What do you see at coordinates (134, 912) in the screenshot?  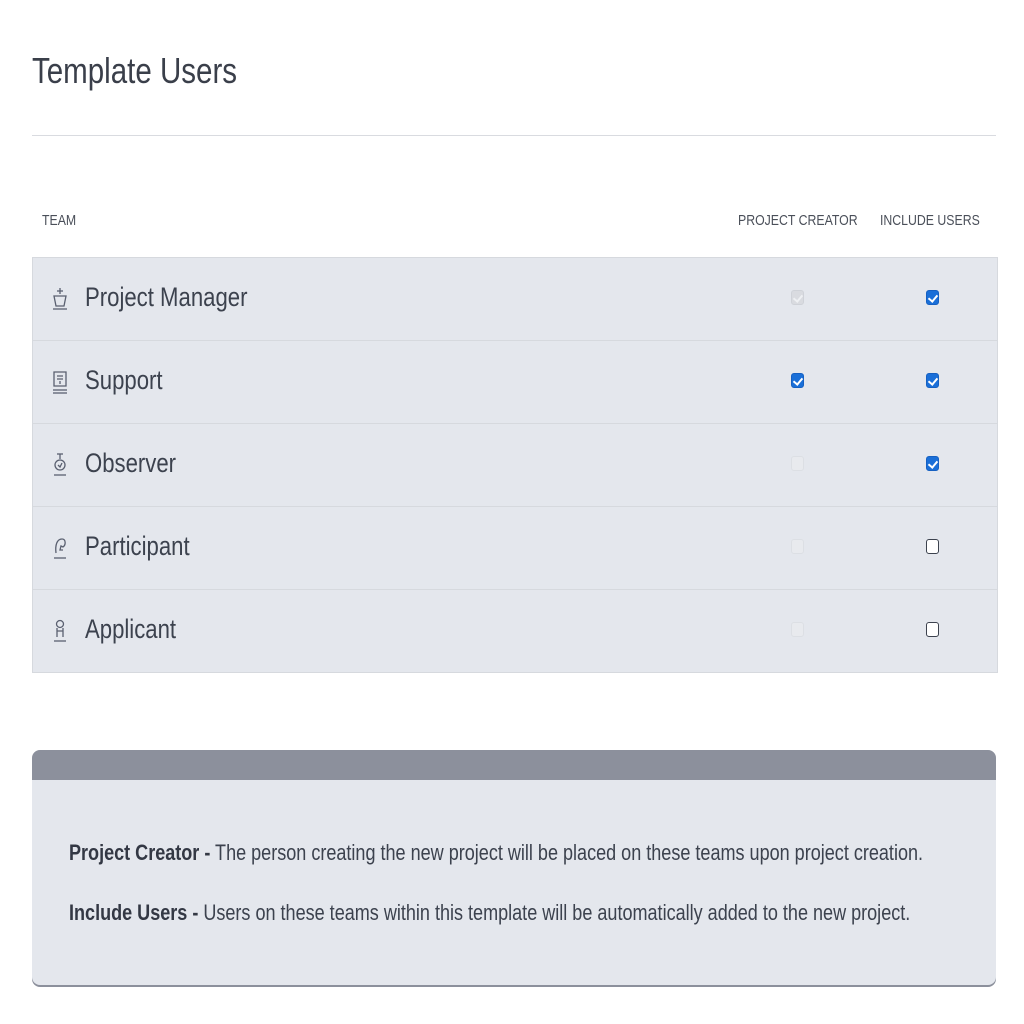 I see `info-term: Include Users -` at bounding box center [134, 912].